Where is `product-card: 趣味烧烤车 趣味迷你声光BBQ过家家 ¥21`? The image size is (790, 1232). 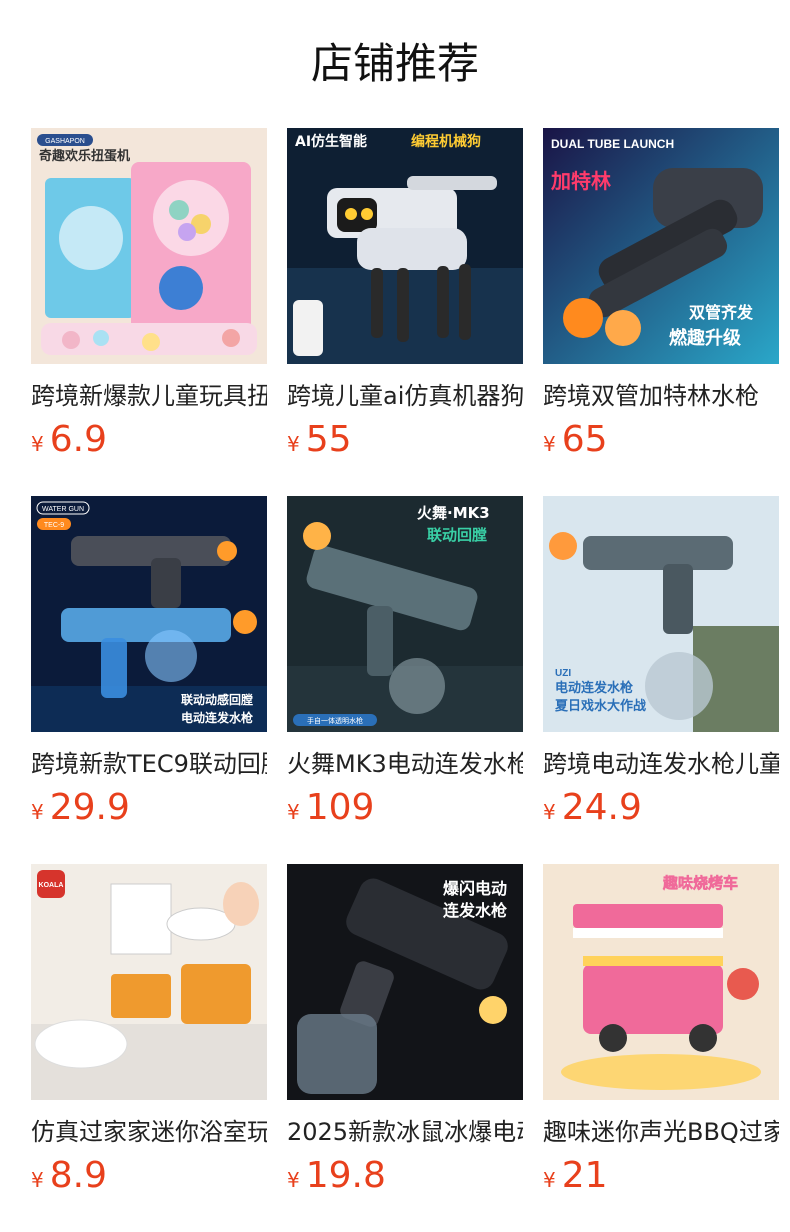 product-card: 趣味烧烤车 趣味迷你声光BBQ过家家 ¥21 is located at coordinates (661, 1034).